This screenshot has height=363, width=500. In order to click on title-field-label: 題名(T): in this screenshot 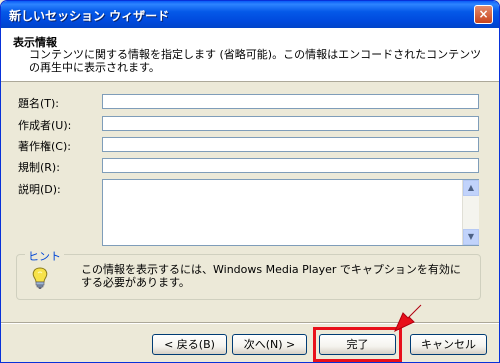, I will do `click(39, 103)`.